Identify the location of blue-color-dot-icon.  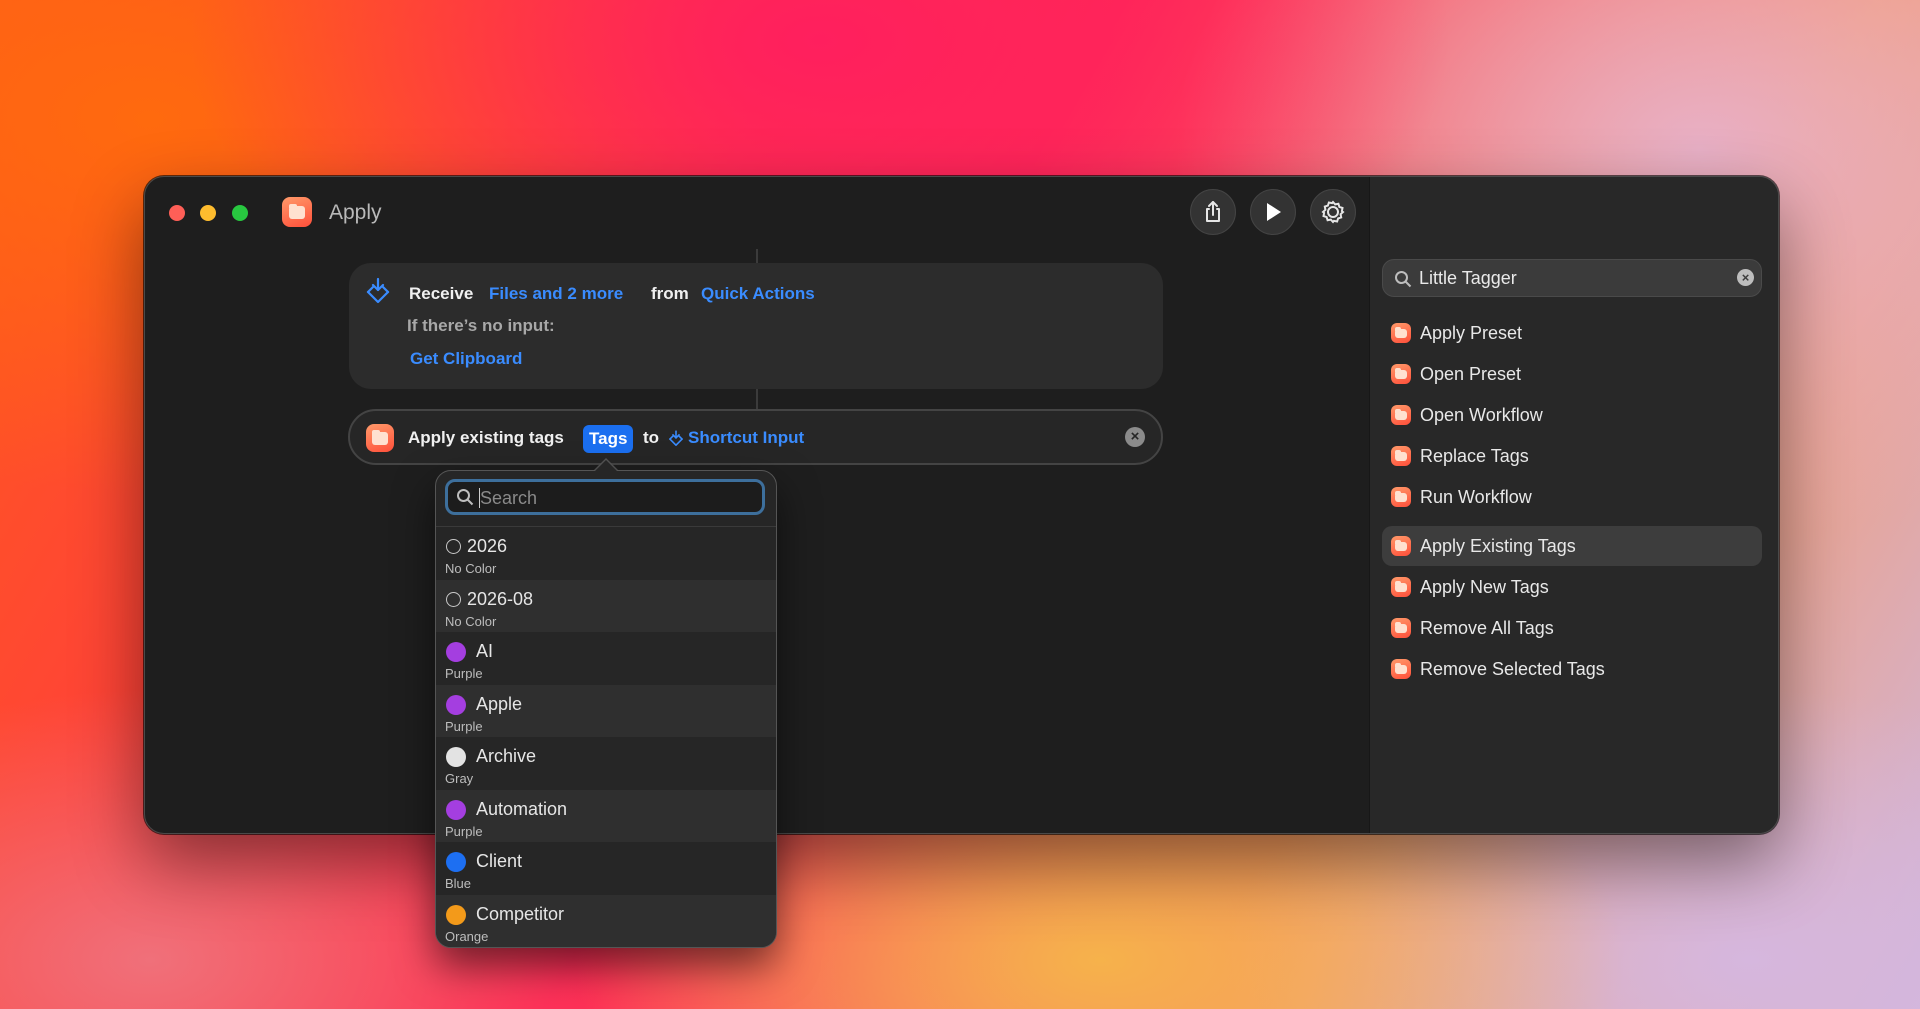
(456, 862).